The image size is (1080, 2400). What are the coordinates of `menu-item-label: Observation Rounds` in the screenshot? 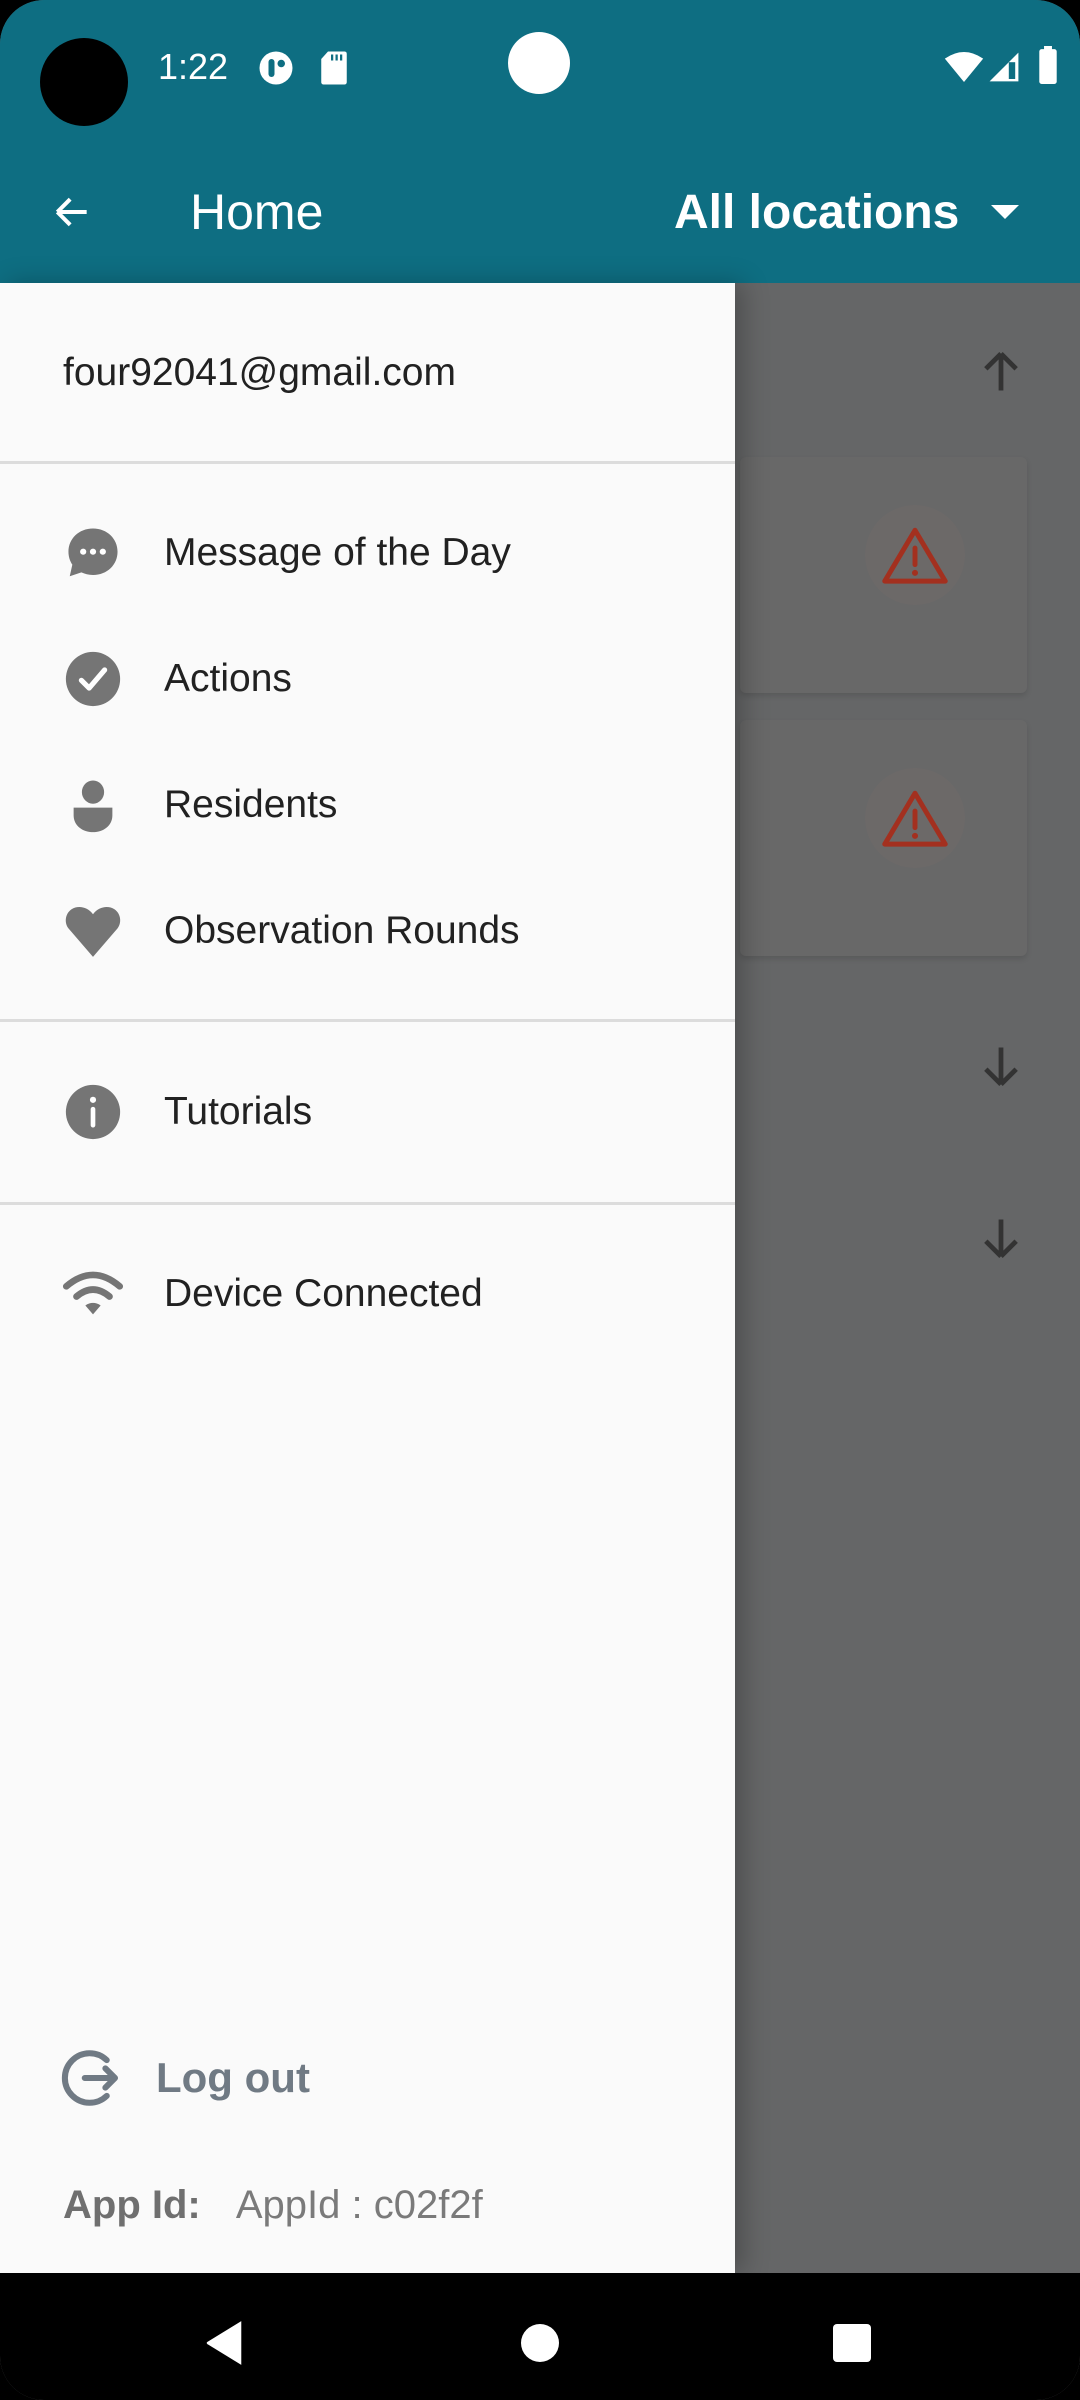 It's located at (342, 930).